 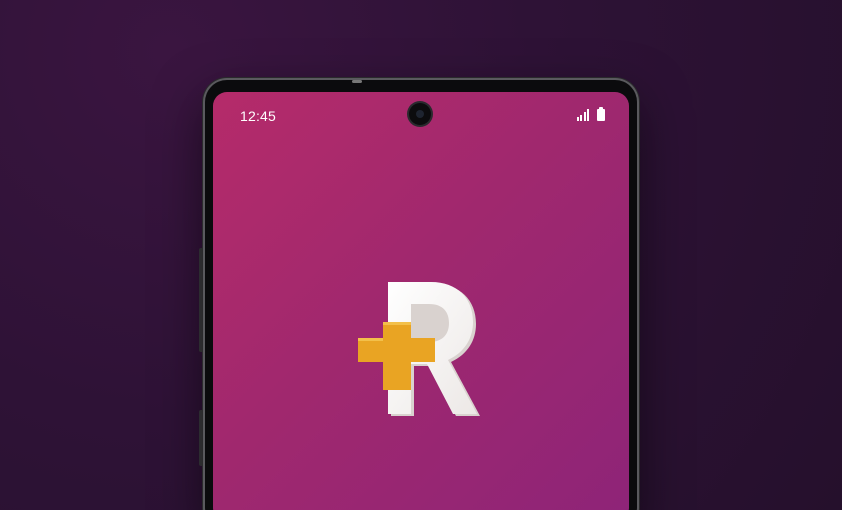 I want to click on battery-full-icon, so click(x=601, y=114).